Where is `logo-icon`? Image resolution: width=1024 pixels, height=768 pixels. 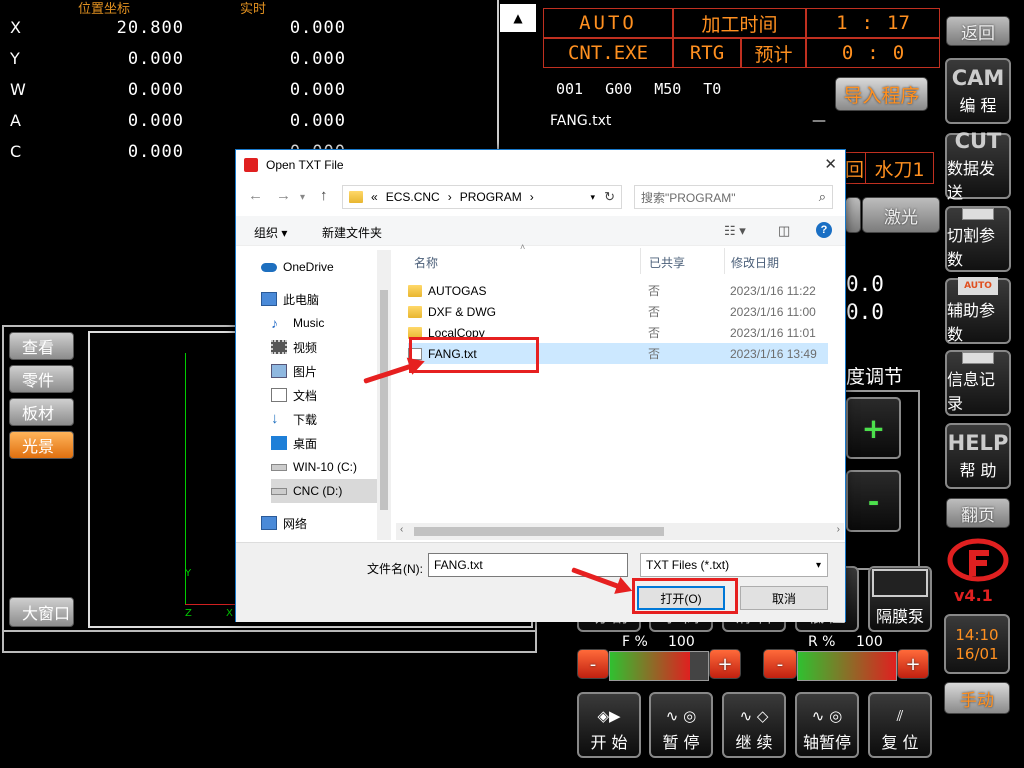 logo-icon is located at coordinates (978, 562).